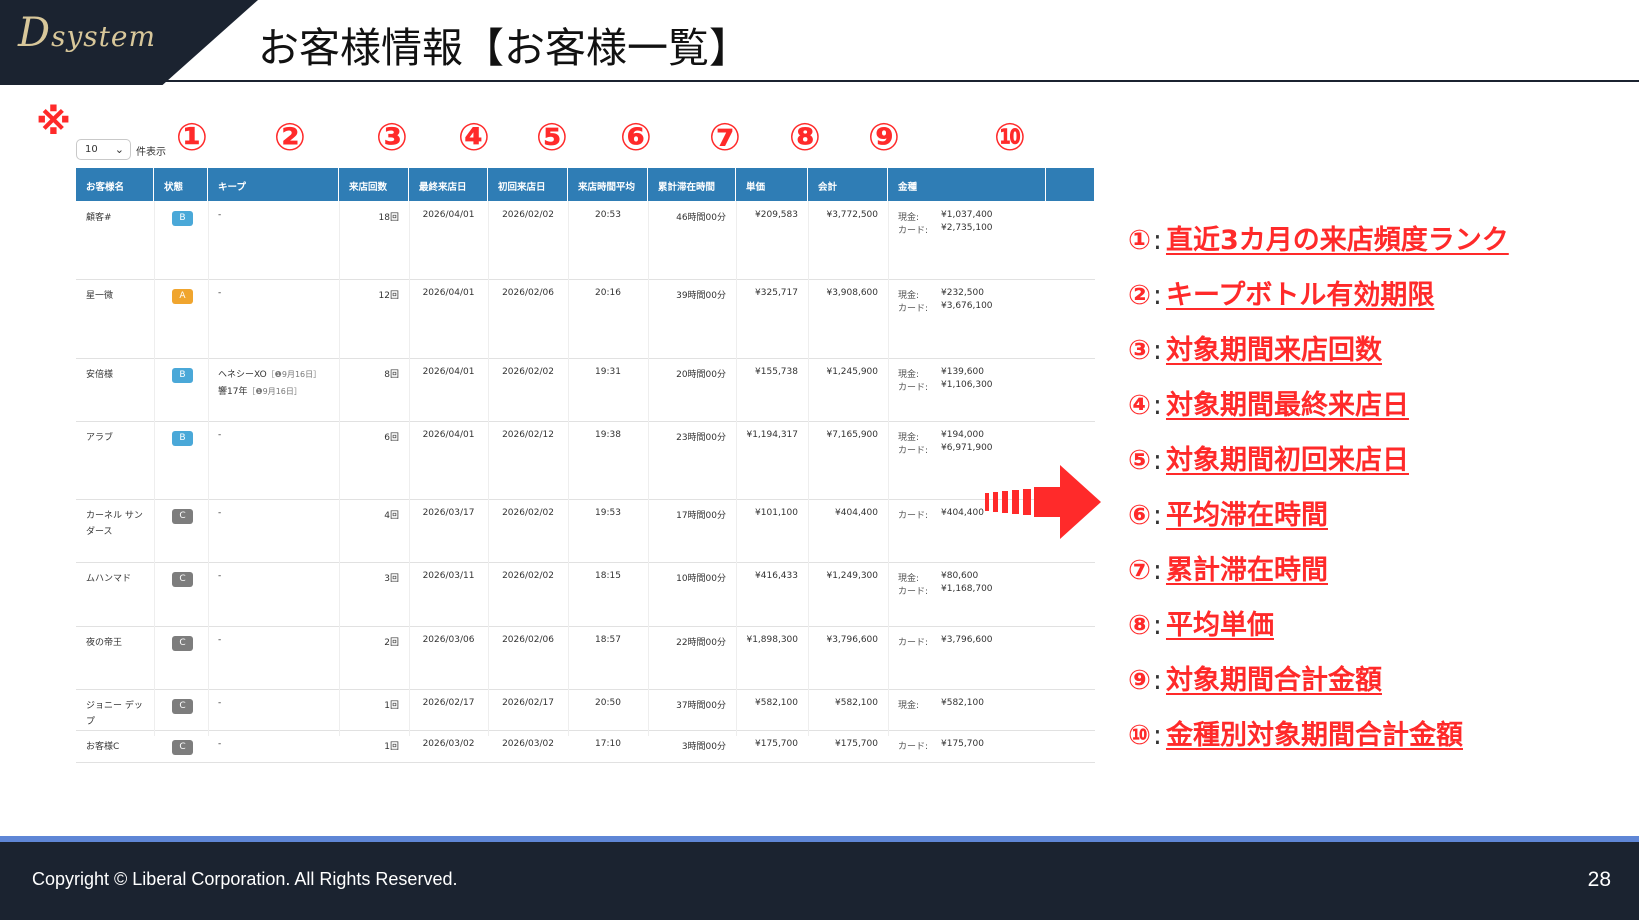  Describe the element at coordinates (967, 228) in the screenshot. I see `payment-amount: ¥2,735,100` at that location.